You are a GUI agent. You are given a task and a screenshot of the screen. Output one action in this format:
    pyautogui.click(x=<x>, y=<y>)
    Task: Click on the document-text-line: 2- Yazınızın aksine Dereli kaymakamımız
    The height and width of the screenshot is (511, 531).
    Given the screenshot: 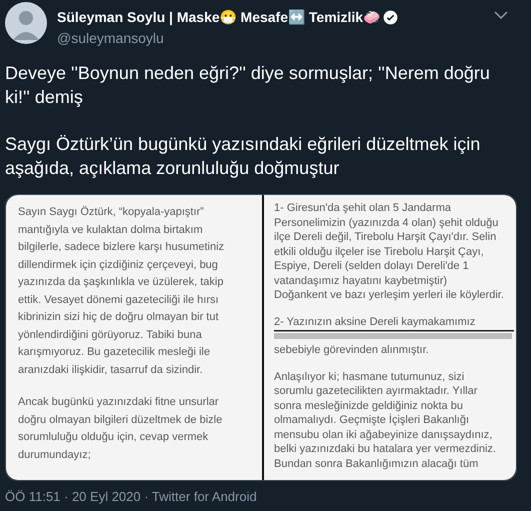 What is the action you would take?
    pyautogui.click(x=375, y=321)
    